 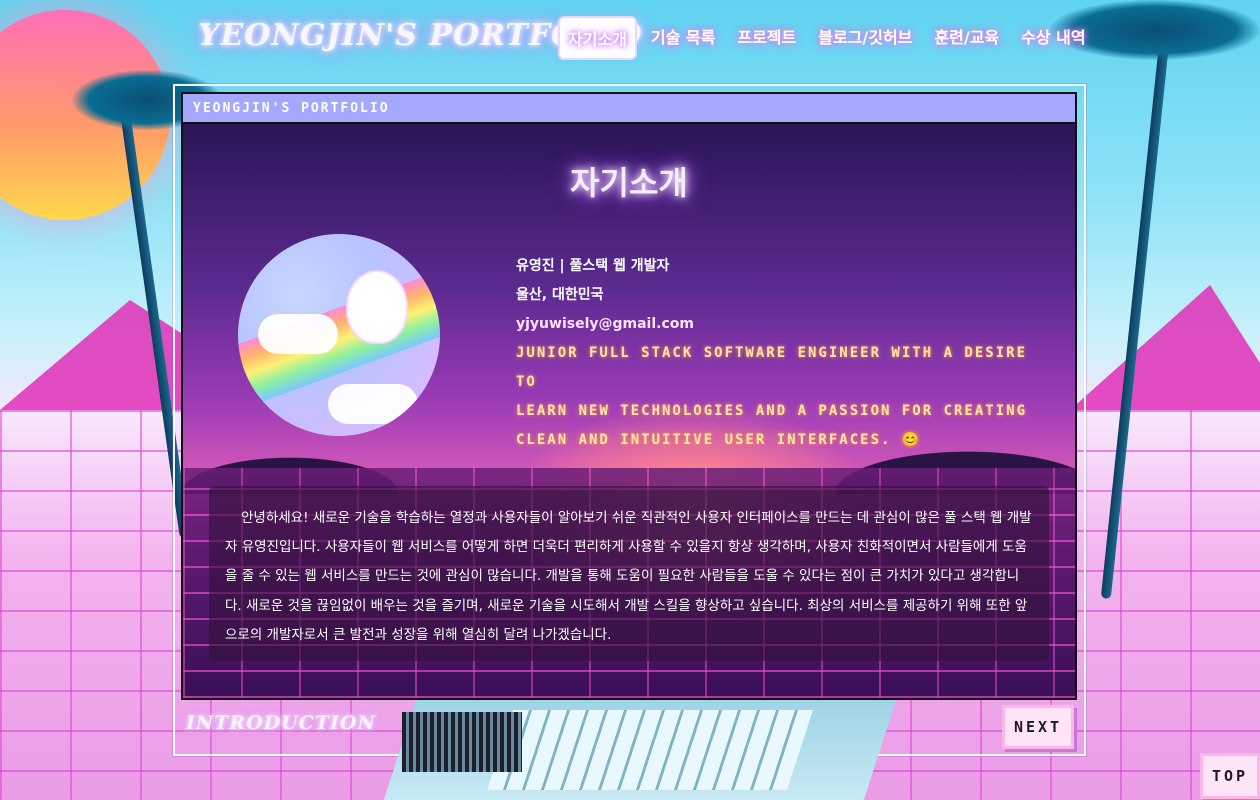 What do you see at coordinates (719, 440) in the screenshot?
I see `profile-tagline-line: clean and intuitive user interfaces. 😊` at bounding box center [719, 440].